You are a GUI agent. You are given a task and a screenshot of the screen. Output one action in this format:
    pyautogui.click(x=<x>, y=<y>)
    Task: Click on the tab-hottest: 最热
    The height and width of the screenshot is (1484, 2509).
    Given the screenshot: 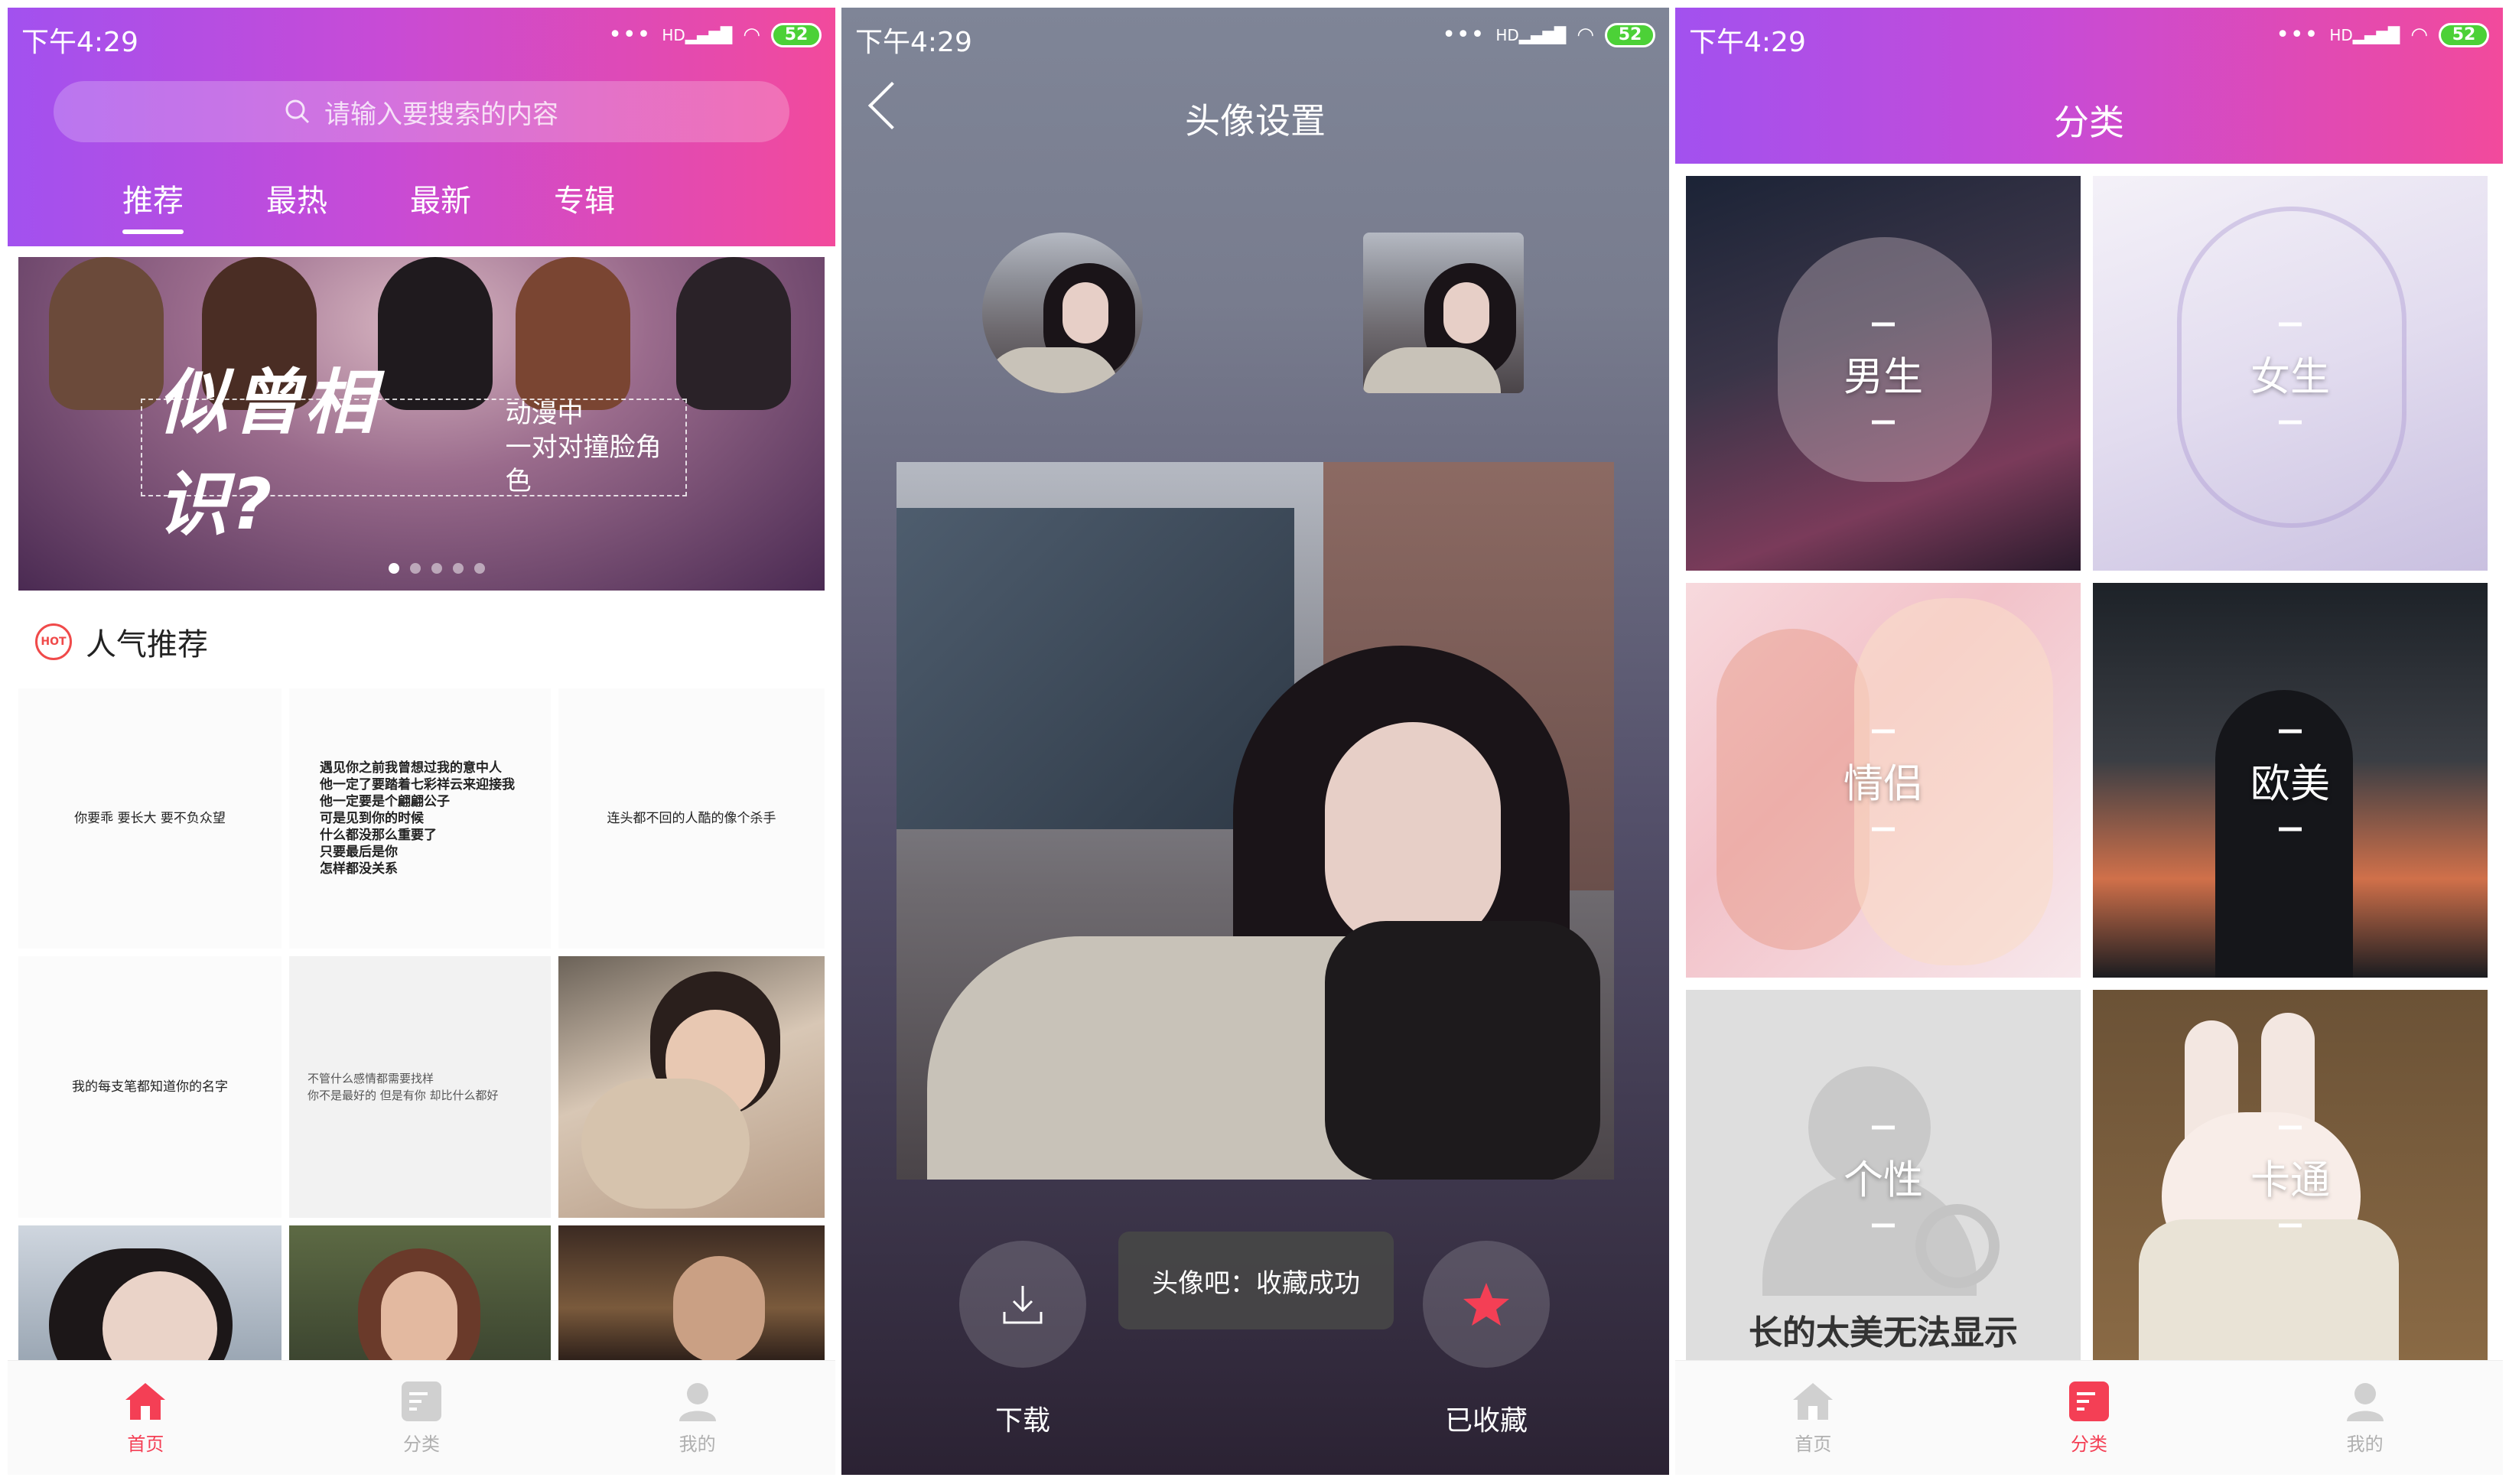 What is the action you would take?
    pyautogui.click(x=296, y=205)
    